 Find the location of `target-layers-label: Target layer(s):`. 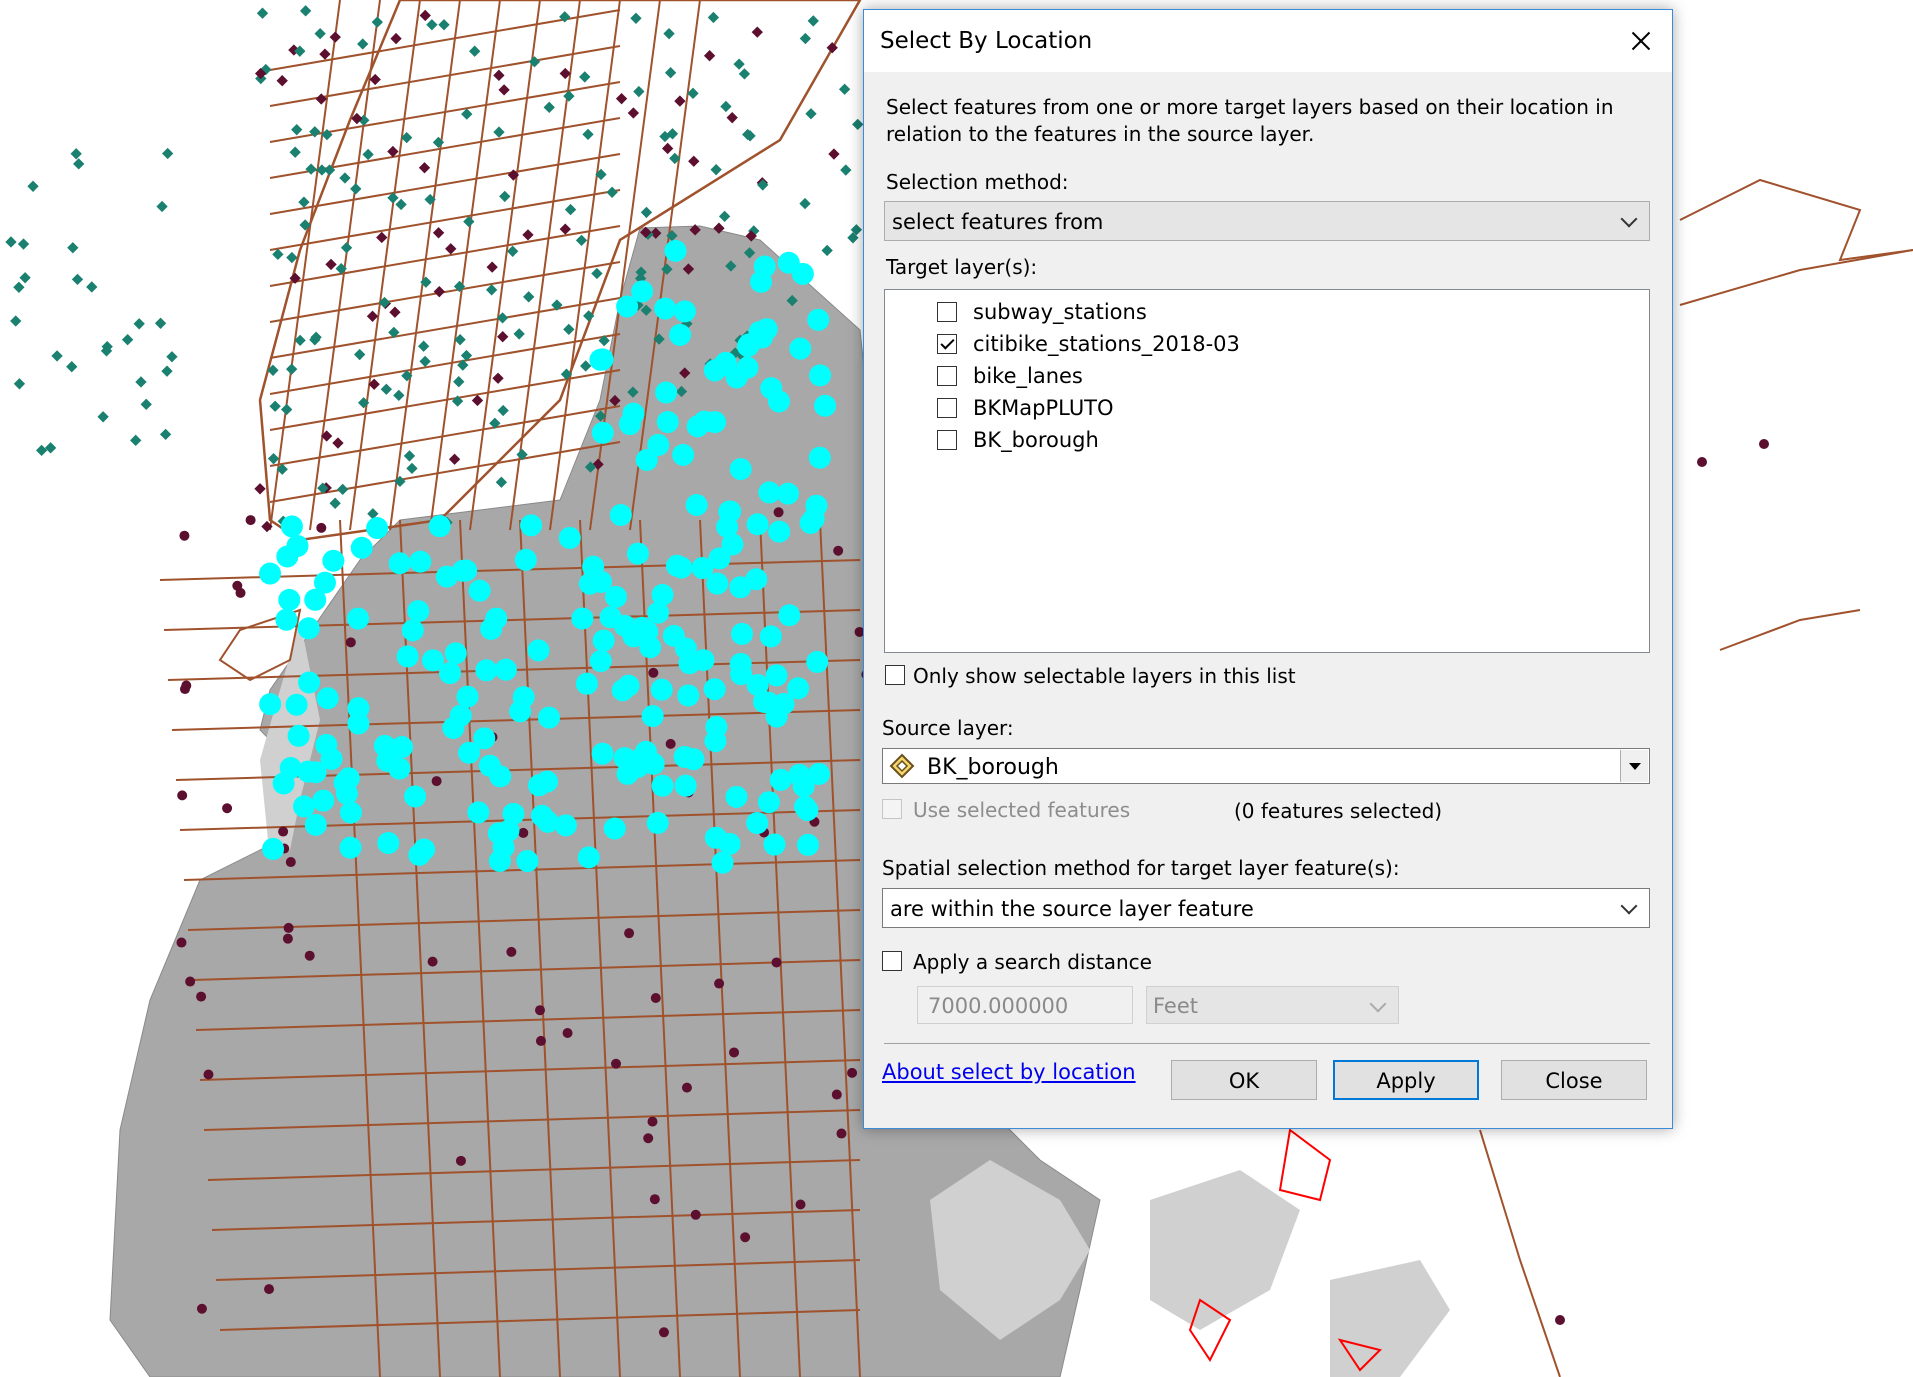

target-layers-label: Target layer(s): is located at coordinates (962, 267).